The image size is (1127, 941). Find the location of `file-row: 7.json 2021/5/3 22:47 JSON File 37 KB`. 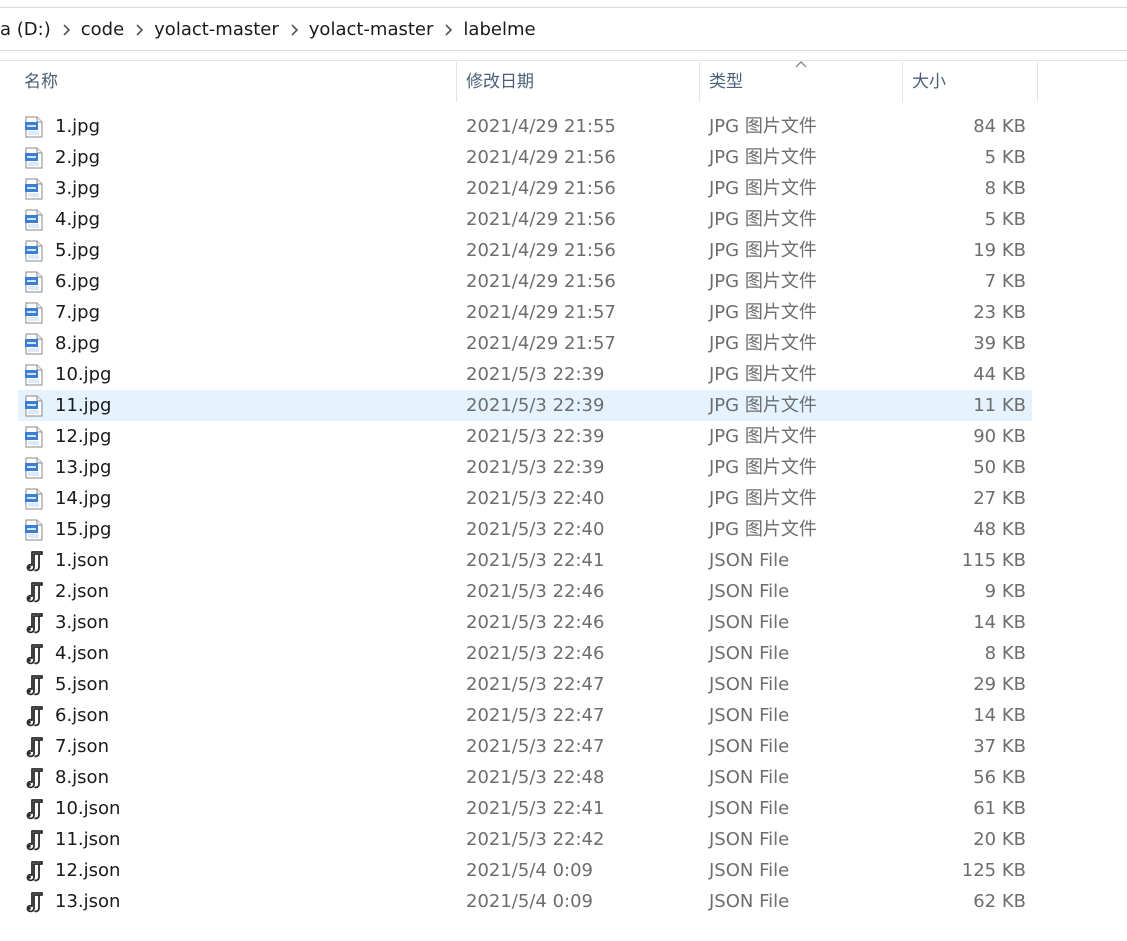

file-row: 7.json 2021/5/3 22:47 JSON File 37 KB is located at coordinates (525, 746).